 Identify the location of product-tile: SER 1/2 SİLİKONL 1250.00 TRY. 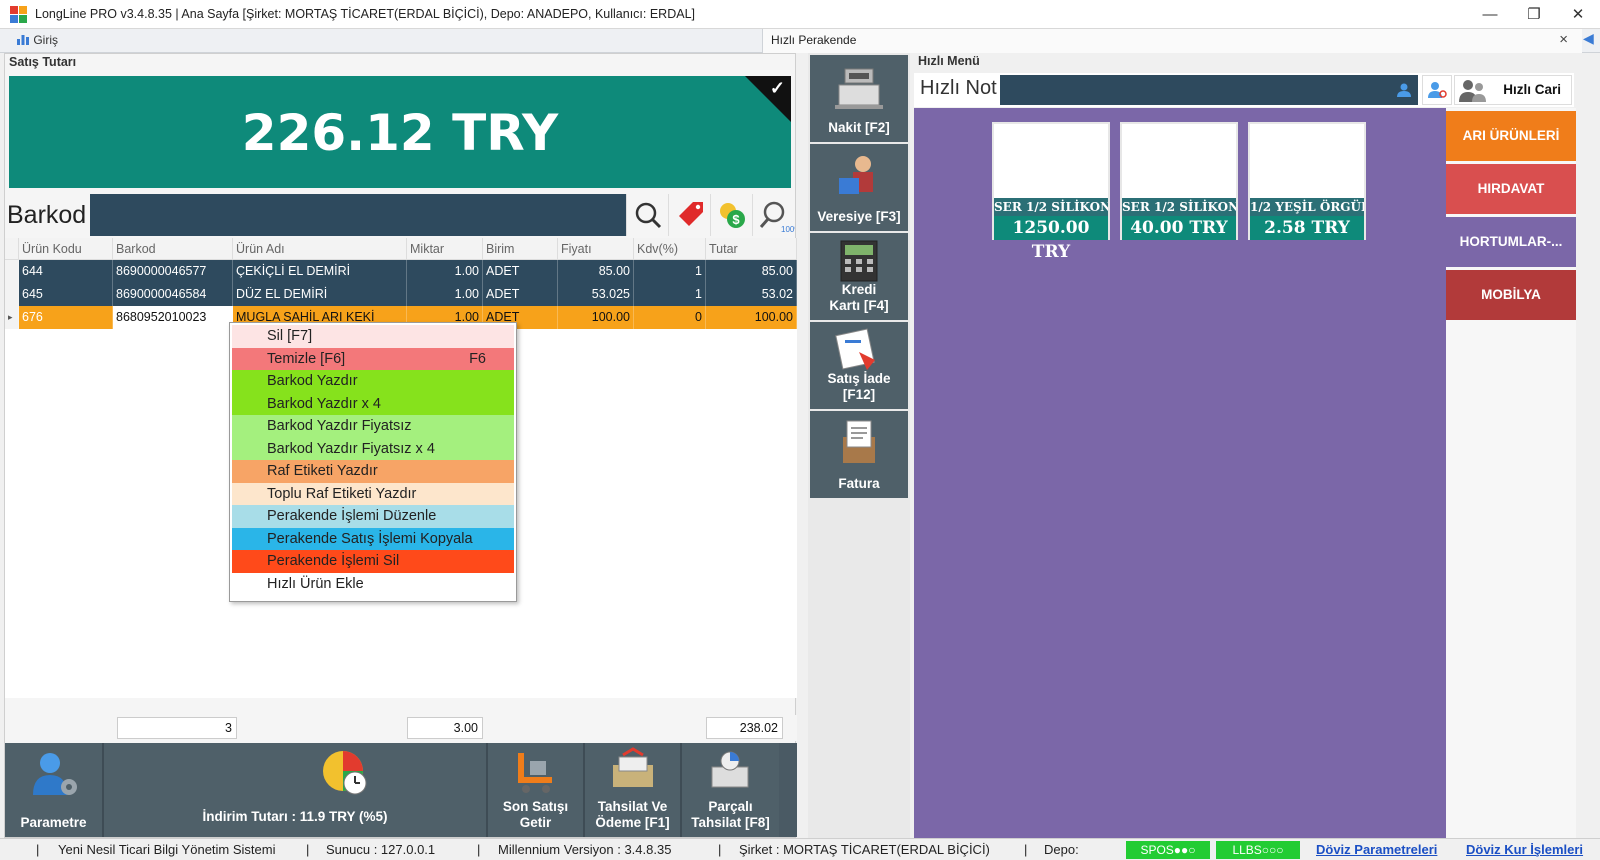
(1051, 192).